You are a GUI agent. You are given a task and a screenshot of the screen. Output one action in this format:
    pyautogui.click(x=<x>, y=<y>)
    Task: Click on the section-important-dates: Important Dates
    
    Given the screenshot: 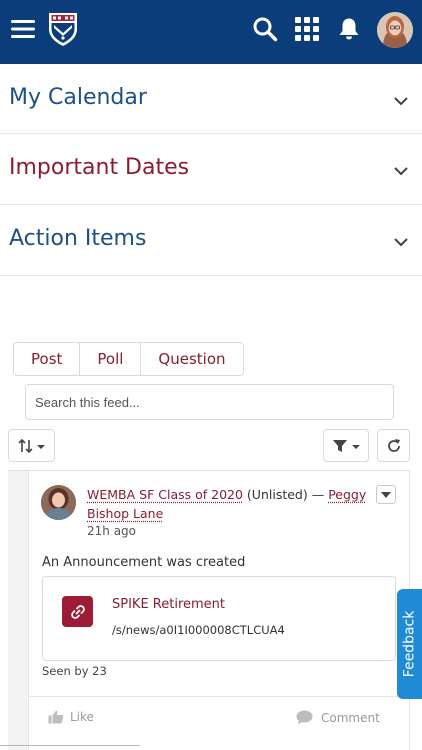 What is the action you would take?
    pyautogui.click(x=211, y=169)
    